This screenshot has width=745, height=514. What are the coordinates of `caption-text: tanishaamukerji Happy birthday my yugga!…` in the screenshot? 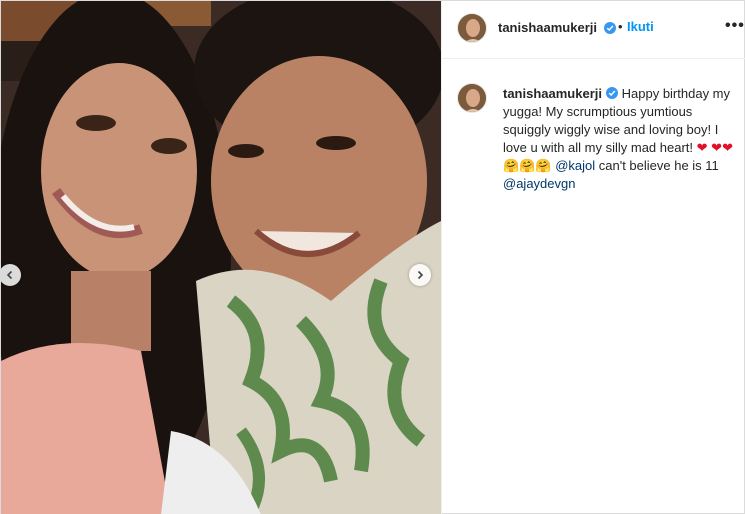 It's located at (623, 139).